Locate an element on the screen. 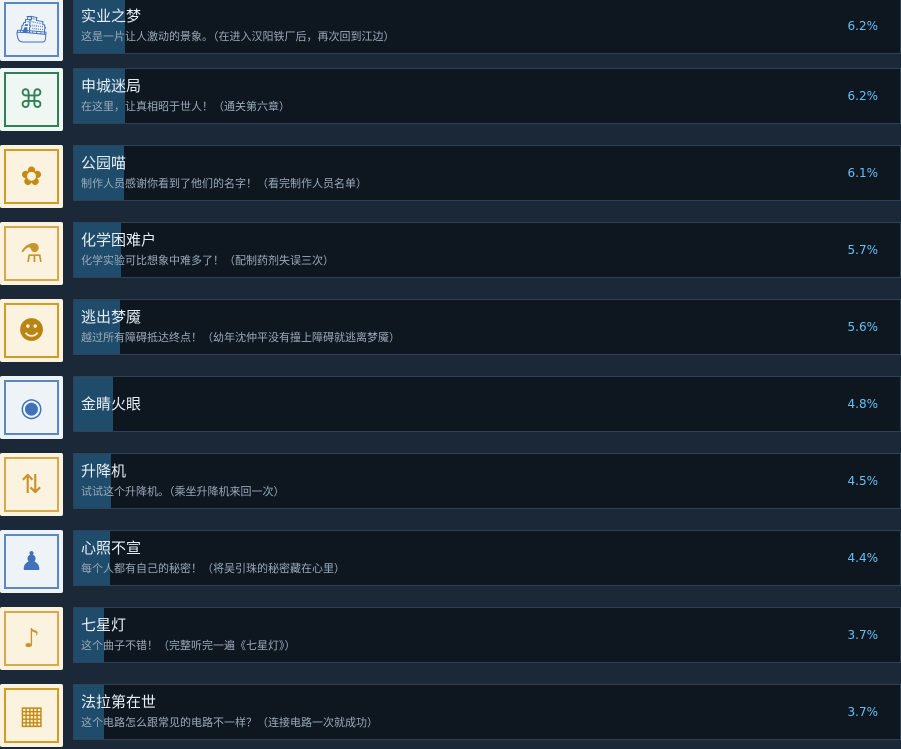  achievement-icon-art: ♟ is located at coordinates (31, 561).